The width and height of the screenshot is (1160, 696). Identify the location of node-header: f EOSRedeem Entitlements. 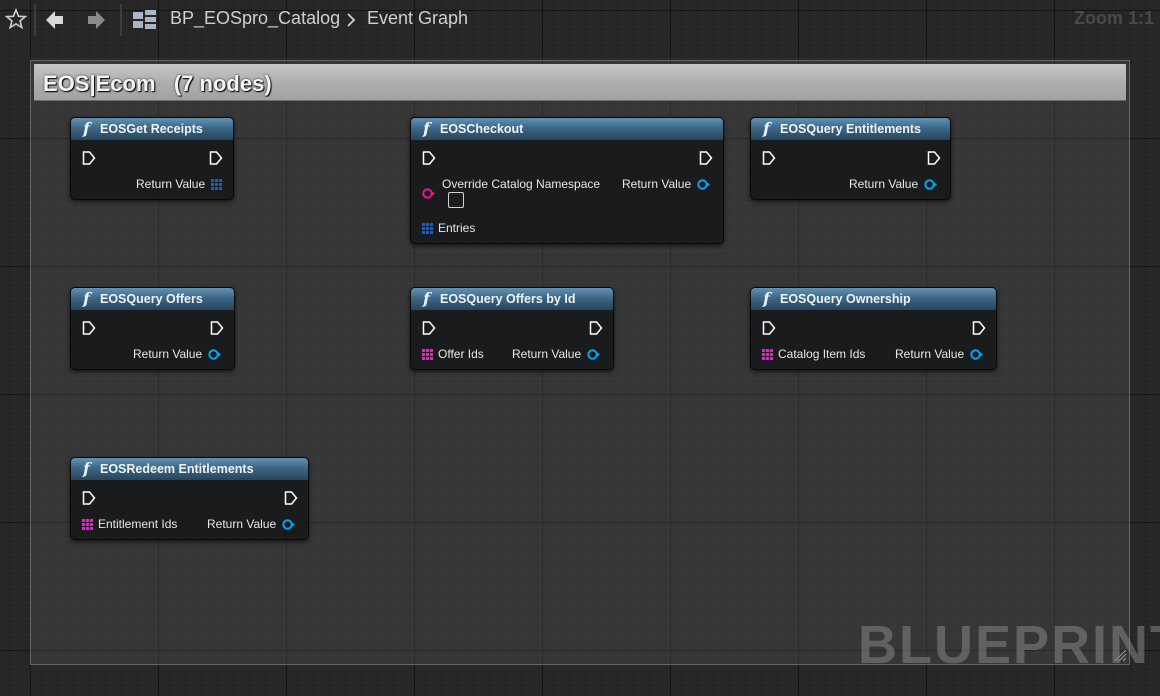
(189, 469).